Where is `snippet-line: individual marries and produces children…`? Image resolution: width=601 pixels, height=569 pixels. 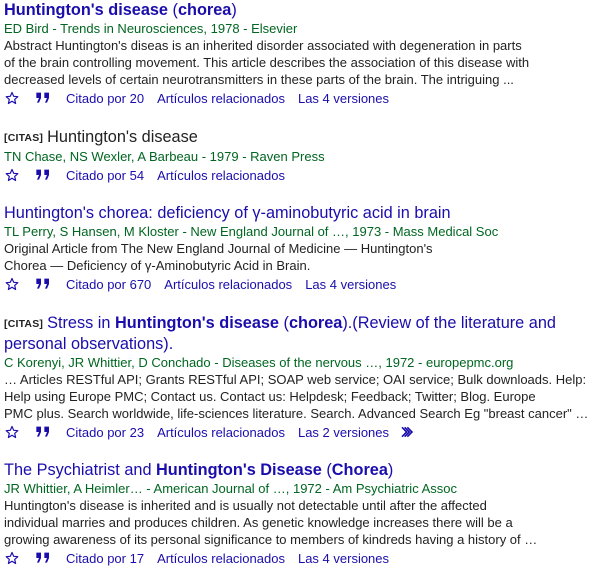
snippet-line: individual marries and produces children… is located at coordinates (258, 522).